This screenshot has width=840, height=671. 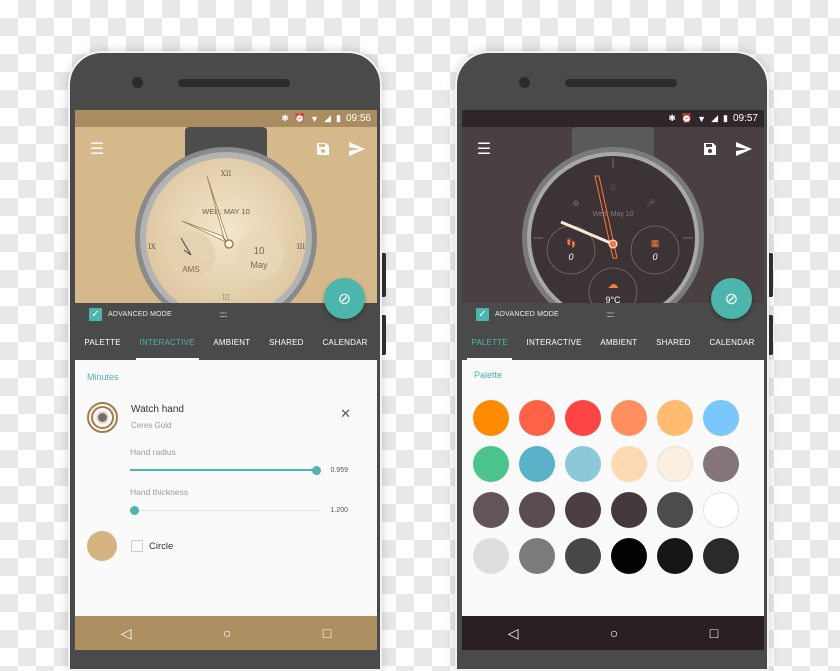 I want to click on hand-thickness-slider: 1.200, so click(x=238, y=511).